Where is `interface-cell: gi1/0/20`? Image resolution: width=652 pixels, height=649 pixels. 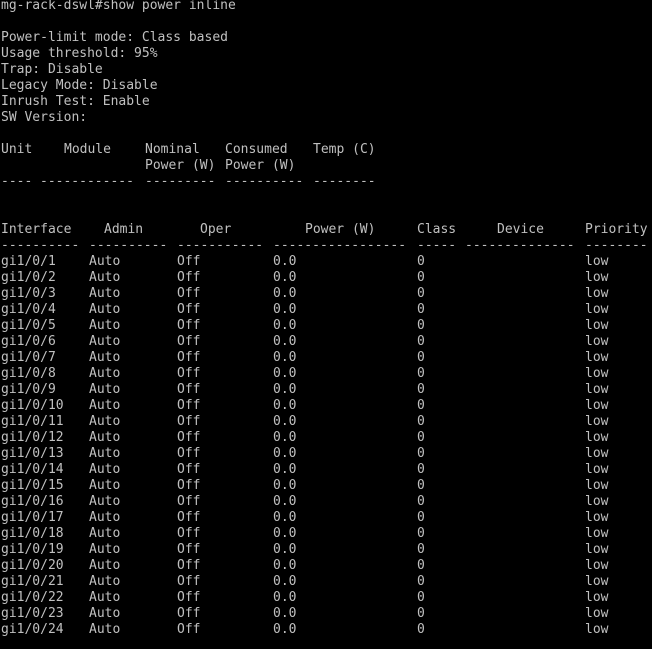
interface-cell: gi1/0/20 is located at coordinates (32, 565).